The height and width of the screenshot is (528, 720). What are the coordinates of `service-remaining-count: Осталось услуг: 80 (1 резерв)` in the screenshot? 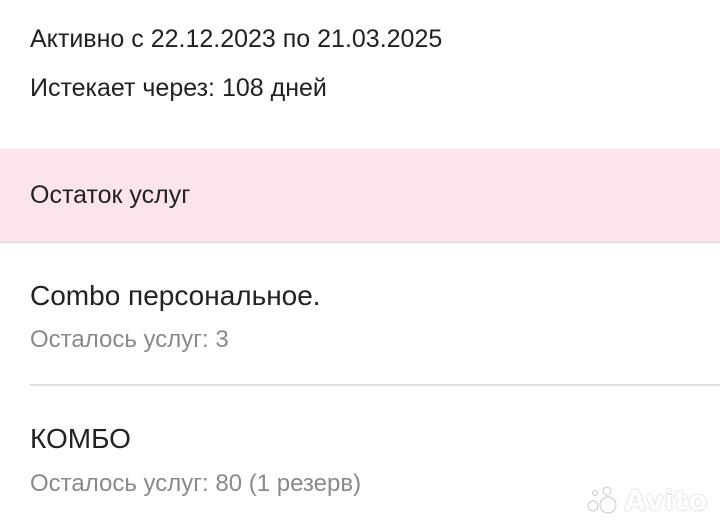 It's located at (196, 483).